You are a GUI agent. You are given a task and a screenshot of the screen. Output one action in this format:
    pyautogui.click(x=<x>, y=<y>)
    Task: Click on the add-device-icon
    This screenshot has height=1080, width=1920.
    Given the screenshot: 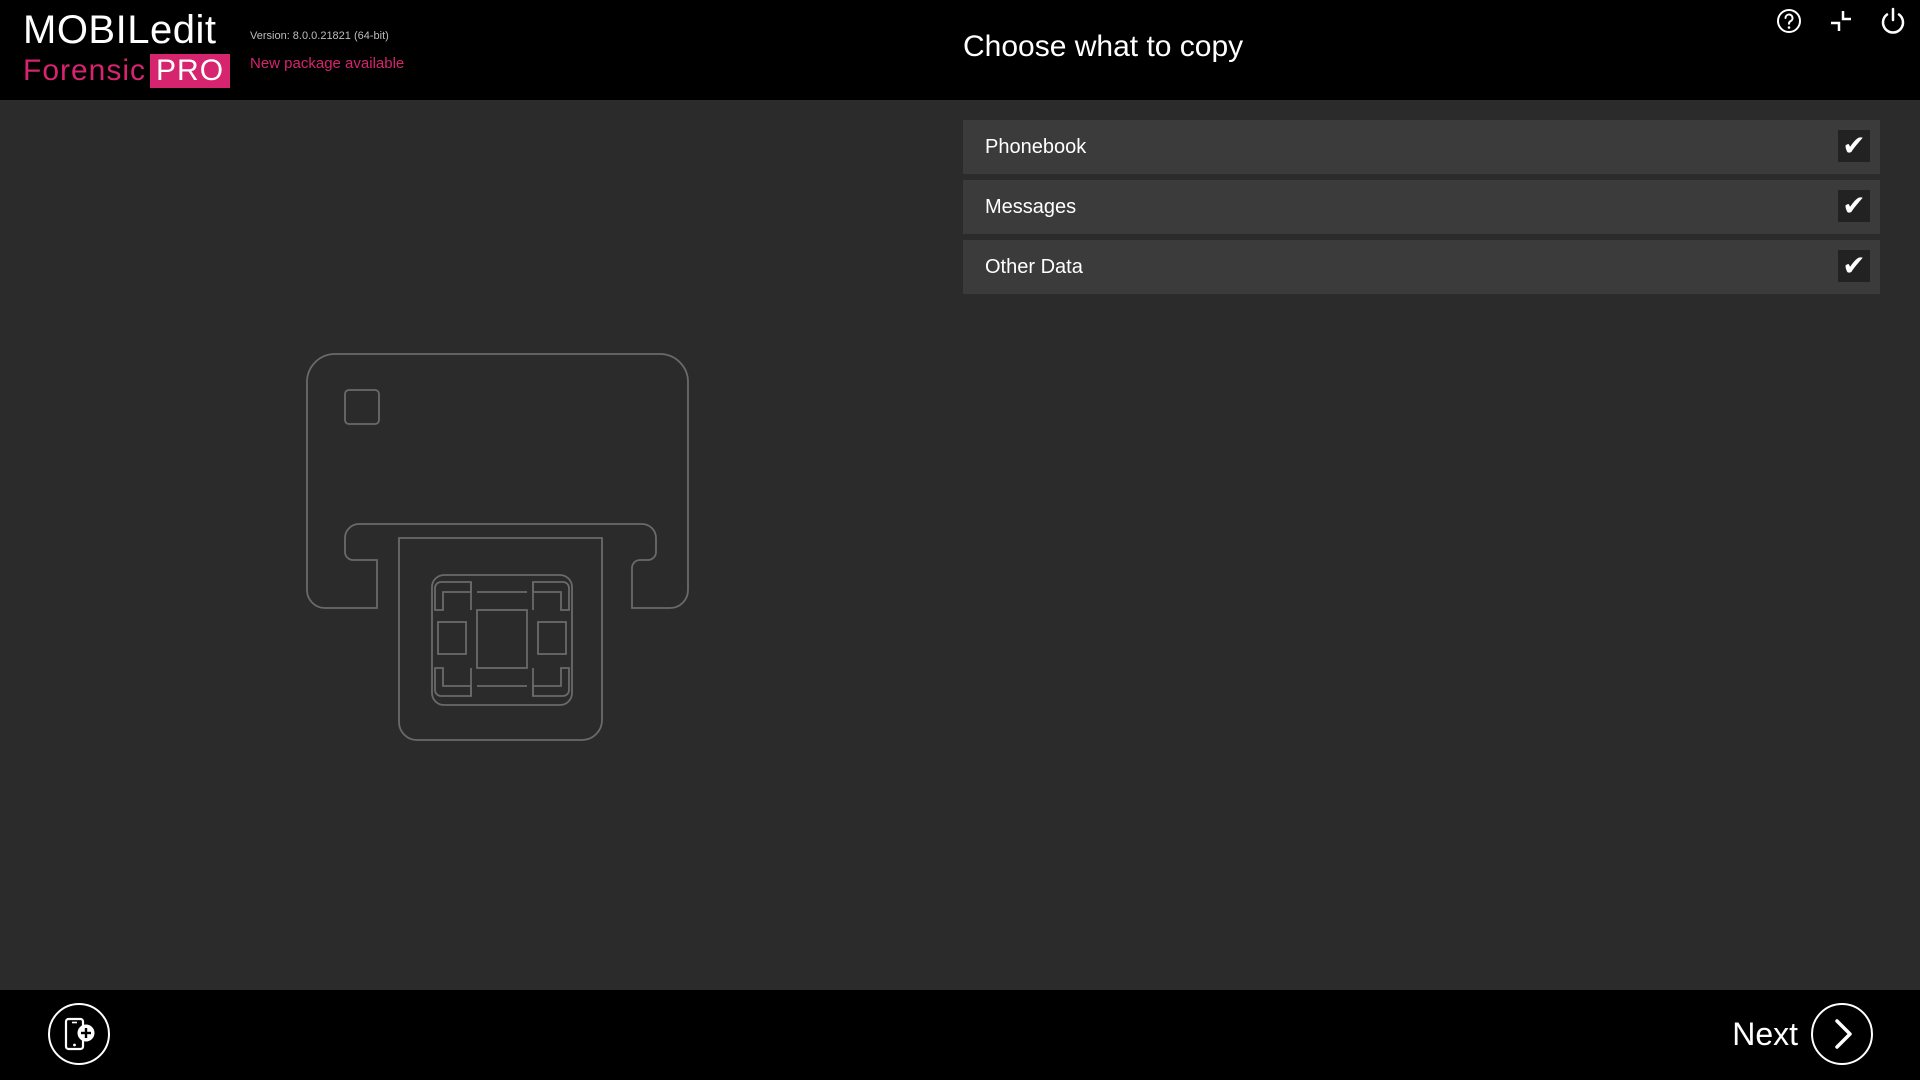 What is the action you would take?
    pyautogui.click(x=79, y=1034)
    